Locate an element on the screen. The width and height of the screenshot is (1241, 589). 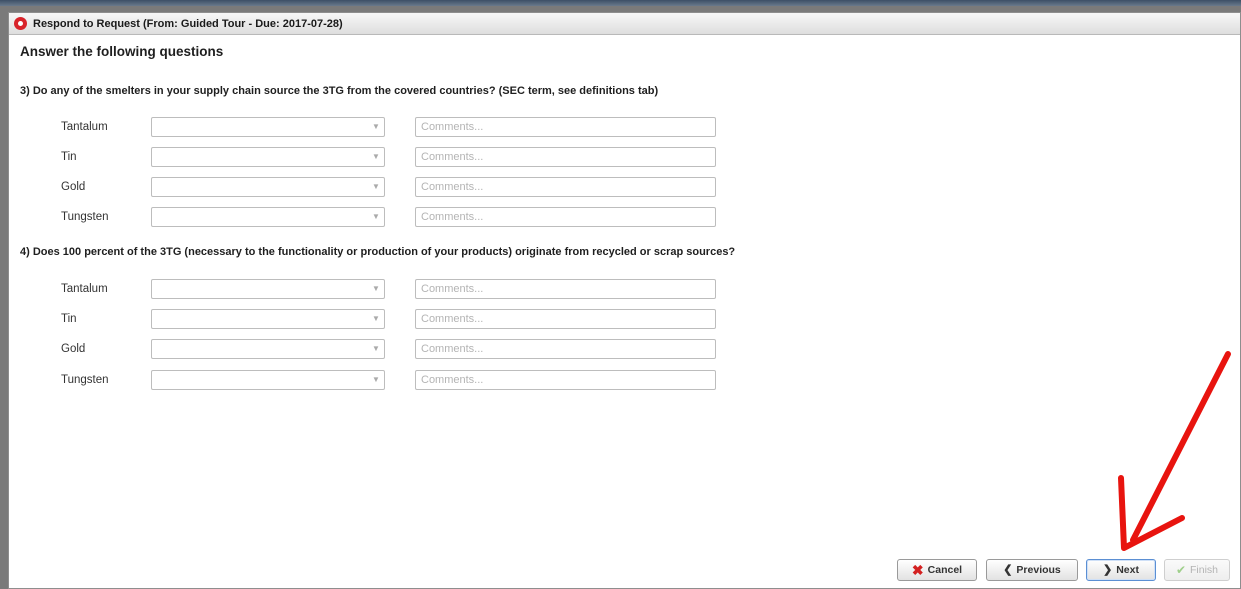
q3-tin-comment-field is located at coordinates (565, 157).